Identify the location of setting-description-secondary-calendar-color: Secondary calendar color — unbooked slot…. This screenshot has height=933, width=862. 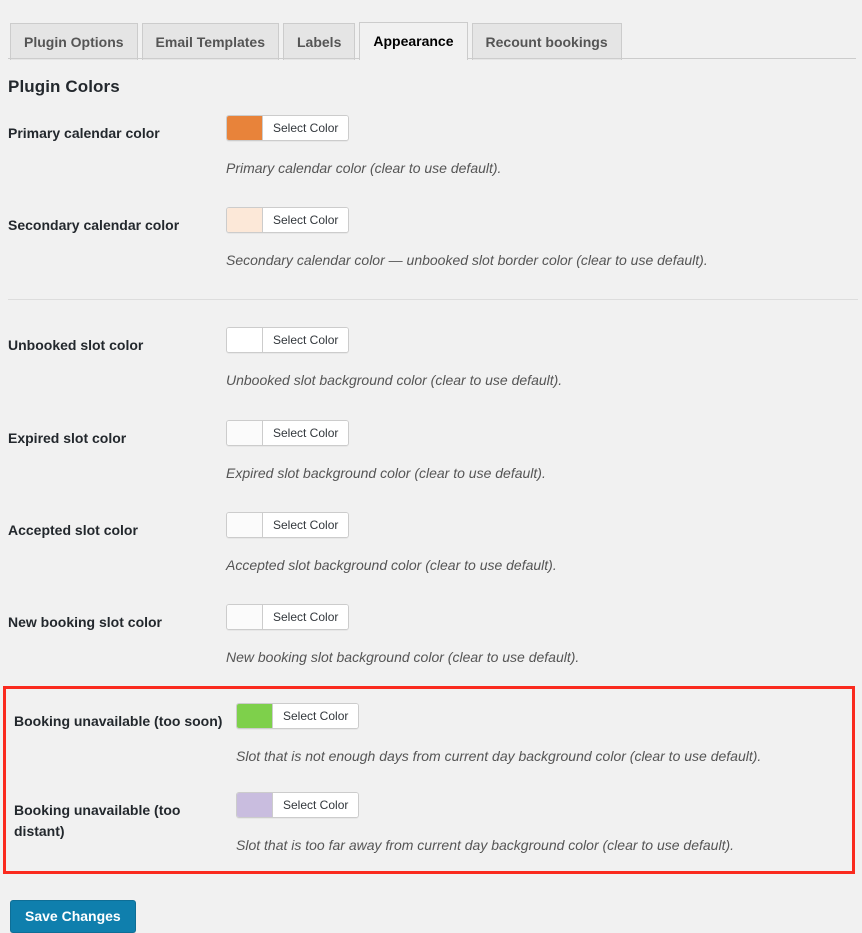
(467, 260).